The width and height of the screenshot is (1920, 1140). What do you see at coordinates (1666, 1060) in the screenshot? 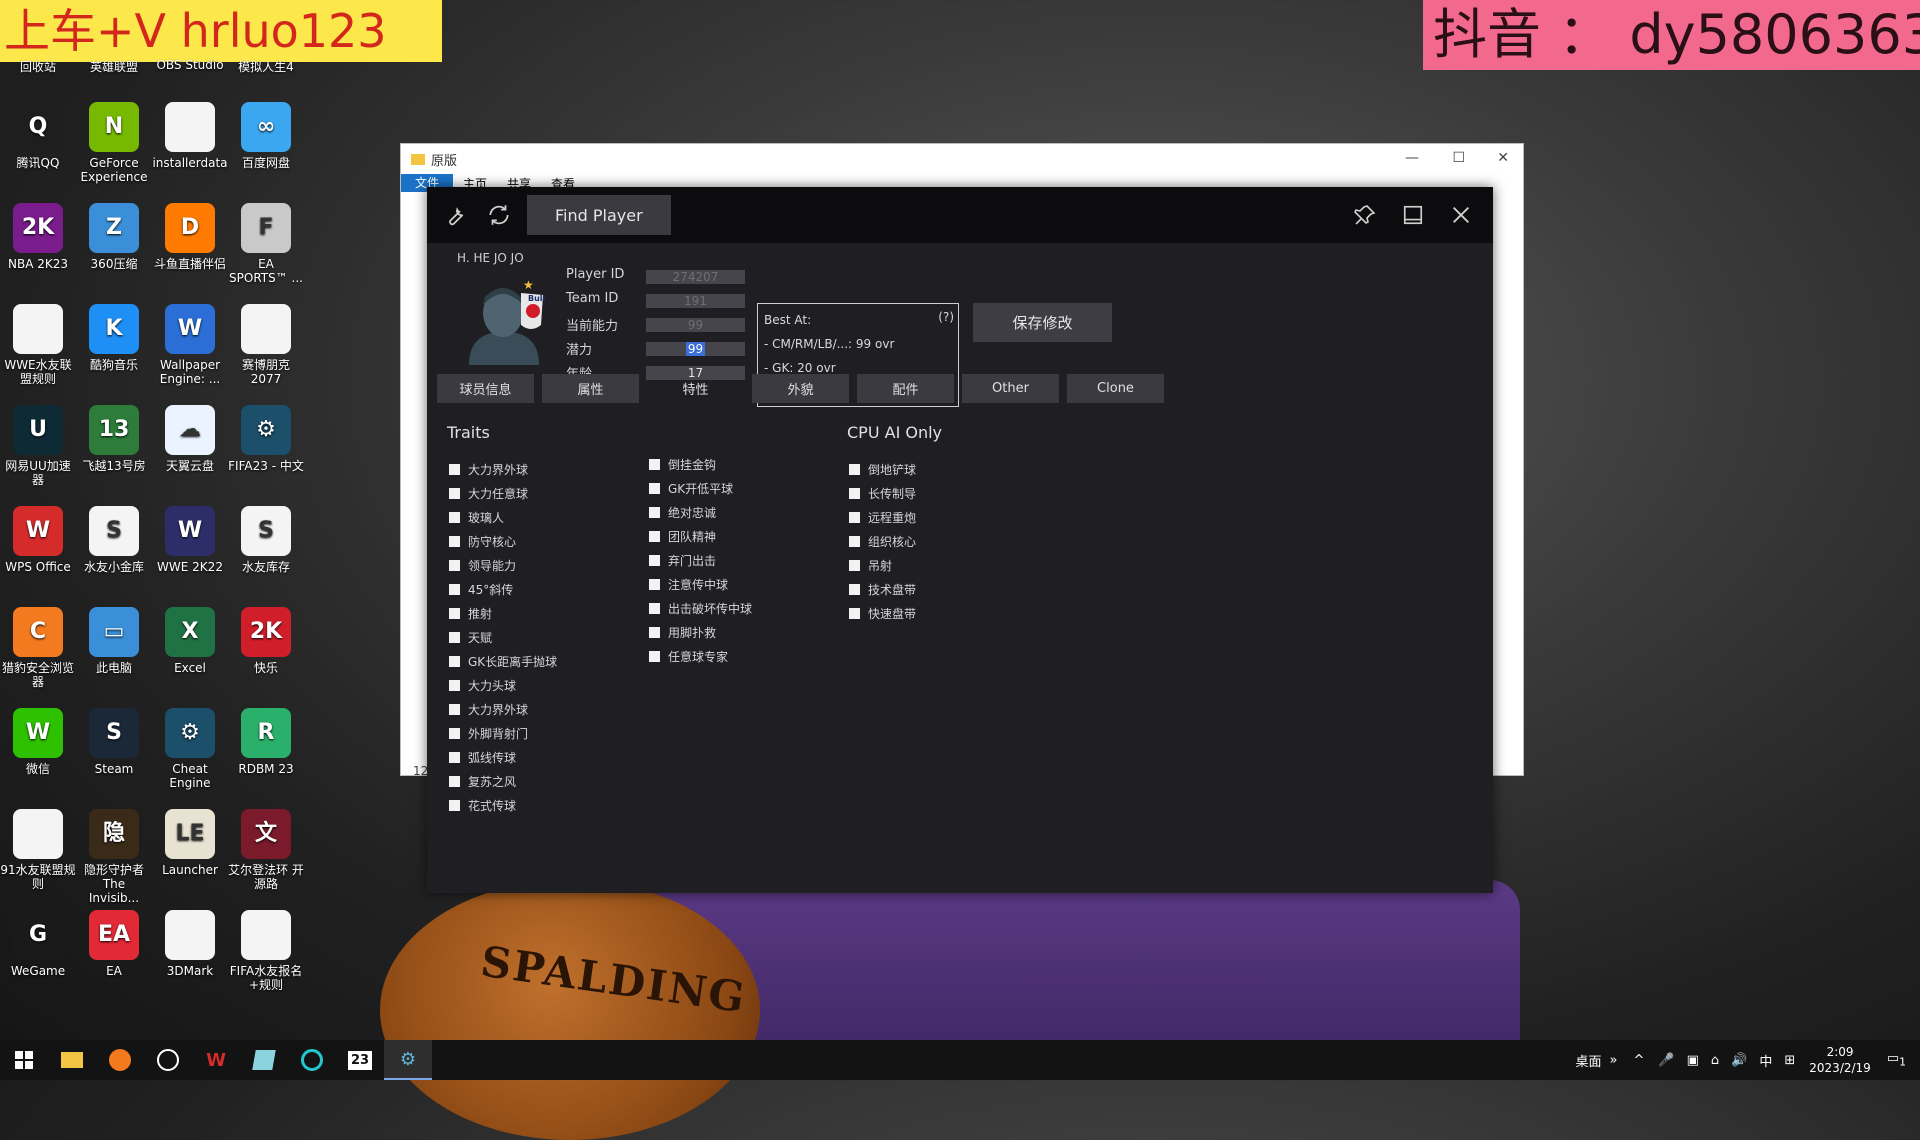
I see `microphone-icon: 🎤` at bounding box center [1666, 1060].